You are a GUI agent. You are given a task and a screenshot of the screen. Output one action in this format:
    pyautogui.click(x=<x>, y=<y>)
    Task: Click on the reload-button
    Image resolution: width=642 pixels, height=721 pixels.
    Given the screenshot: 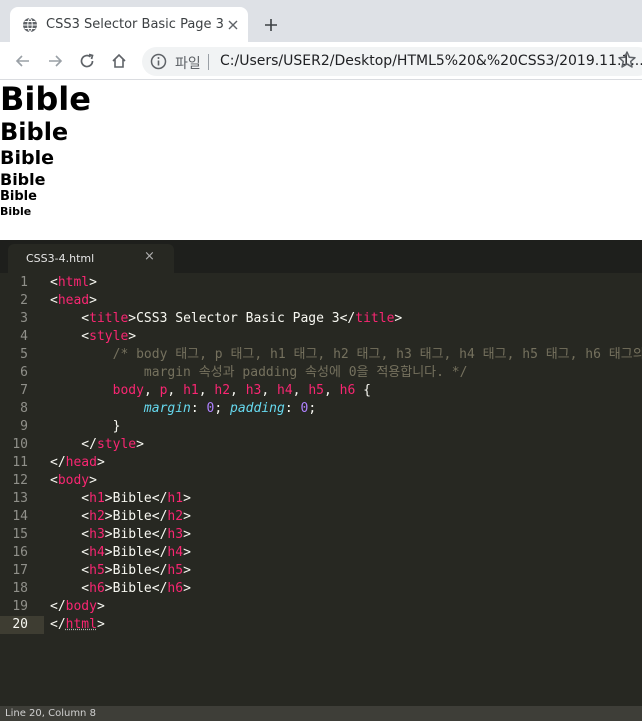 What is the action you would take?
    pyautogui.click(x=87, y=61)
    